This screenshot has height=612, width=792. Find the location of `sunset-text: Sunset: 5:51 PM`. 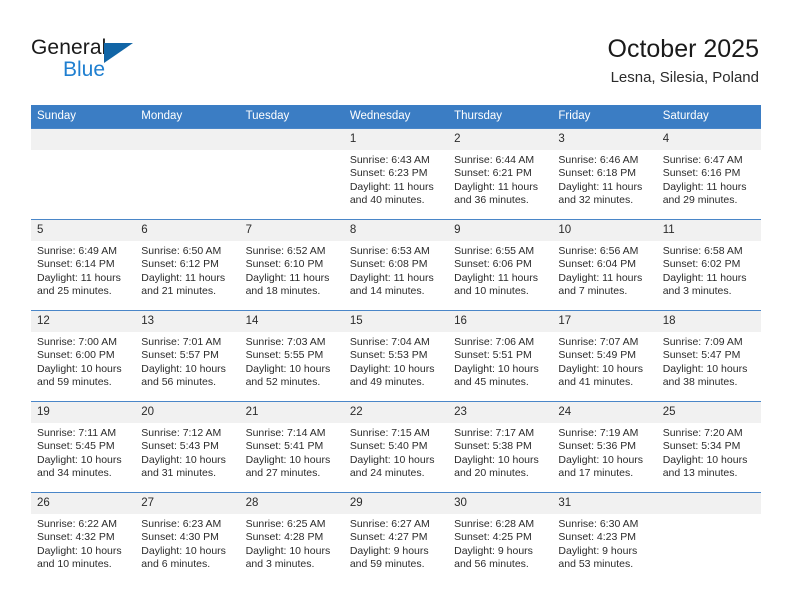

sunset-text: Sunset: 5:51 PM is located at coordinates (493, 355).